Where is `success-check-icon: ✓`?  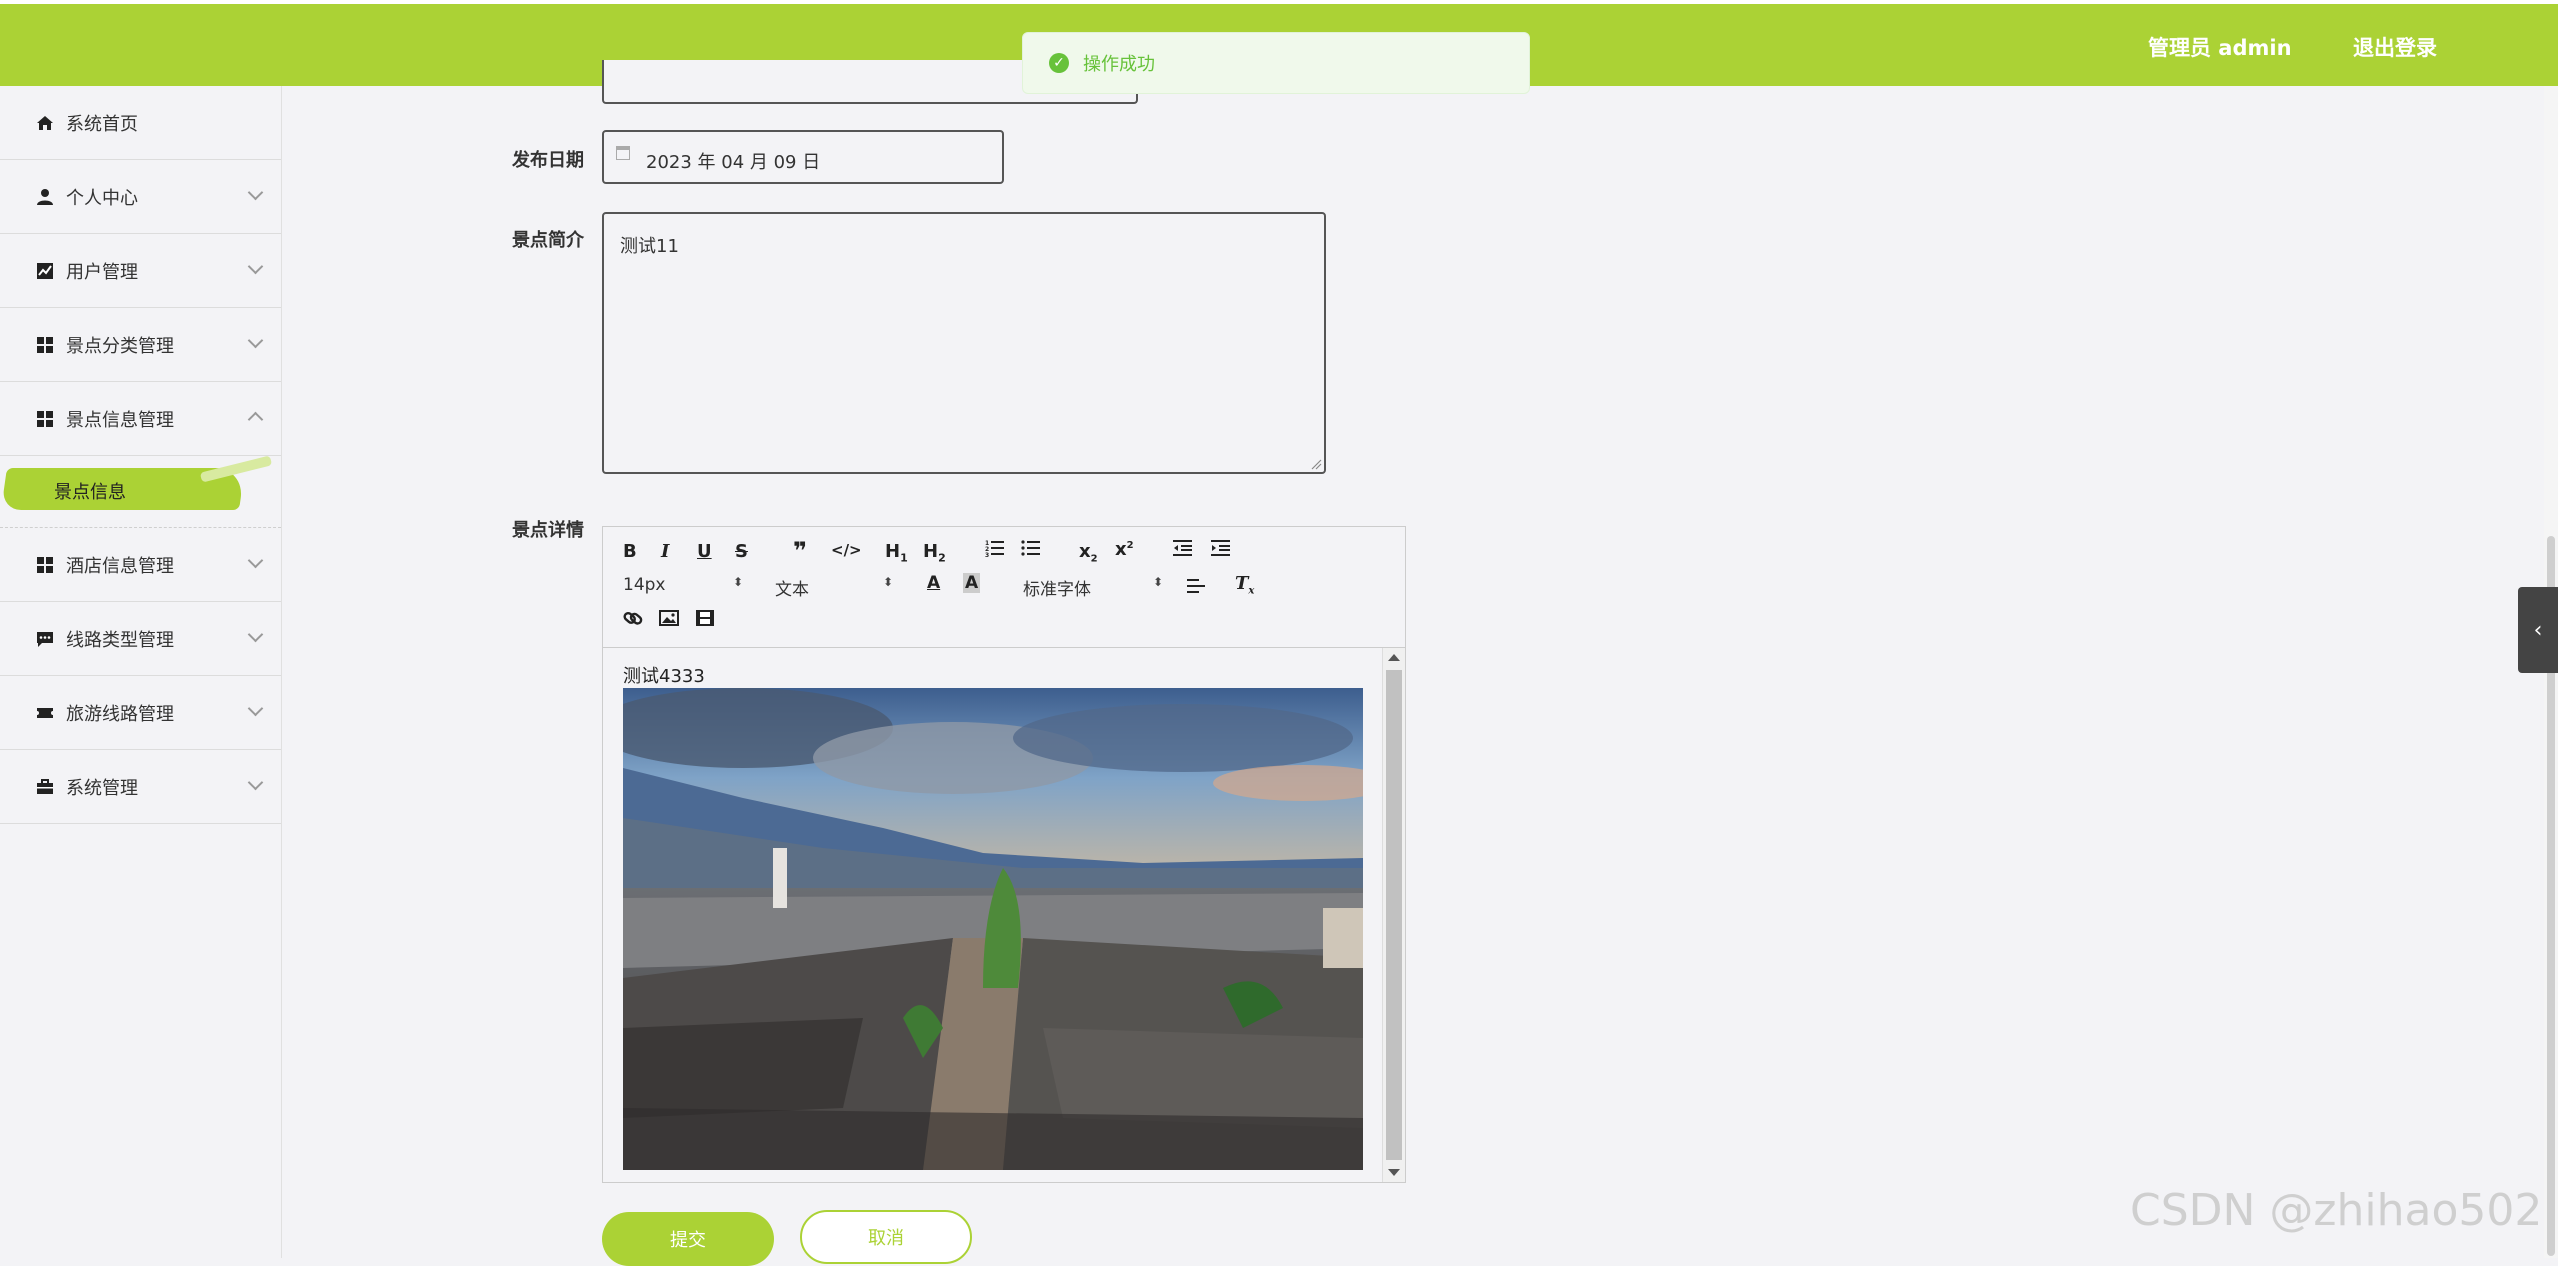
success-check-icon: ✓ is located at coordinates (1059, 63).